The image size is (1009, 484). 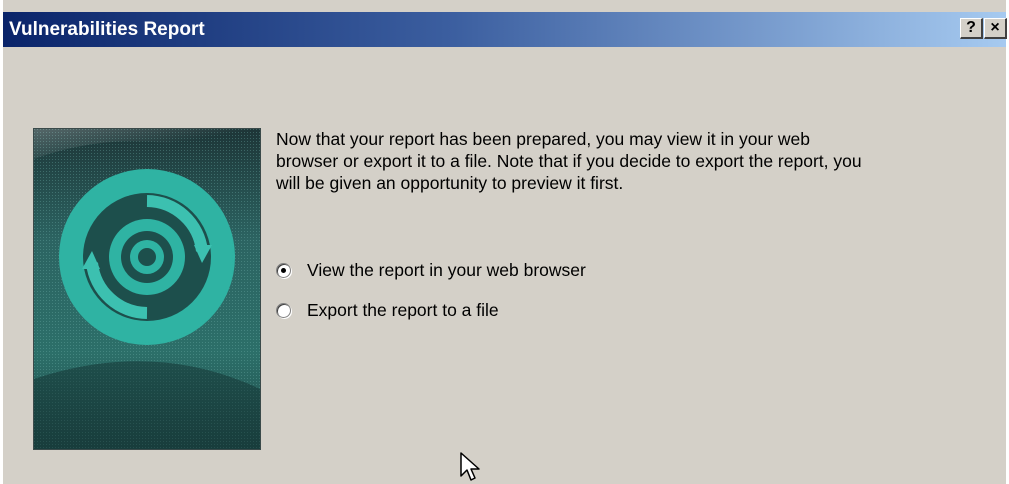 I want to click on mouse-pointer-icon, so click(x=470, y=466).